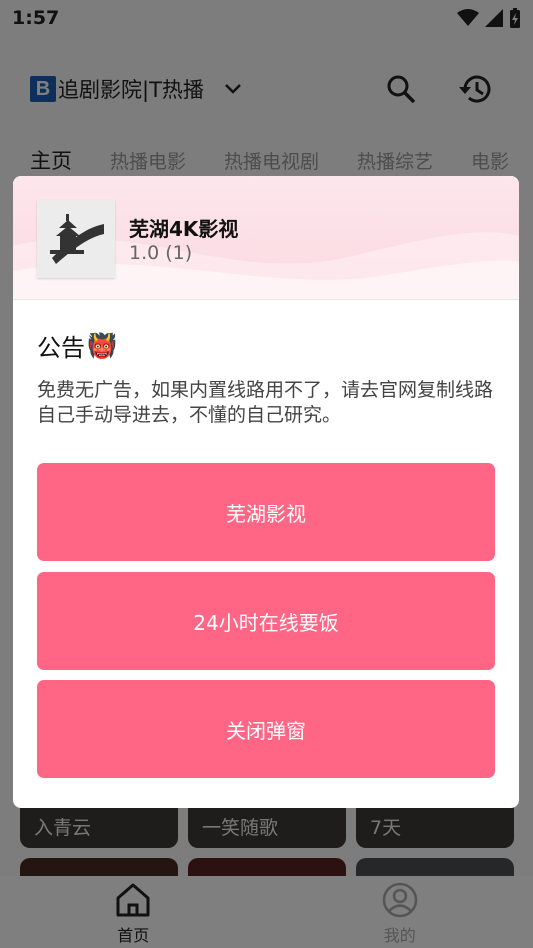 The height and width of the screenshot is (948, 533). Describe the element at coordinates (161, 253) in the screenshot. I see `dialog-app-version: 1.0 (1)` at that location.